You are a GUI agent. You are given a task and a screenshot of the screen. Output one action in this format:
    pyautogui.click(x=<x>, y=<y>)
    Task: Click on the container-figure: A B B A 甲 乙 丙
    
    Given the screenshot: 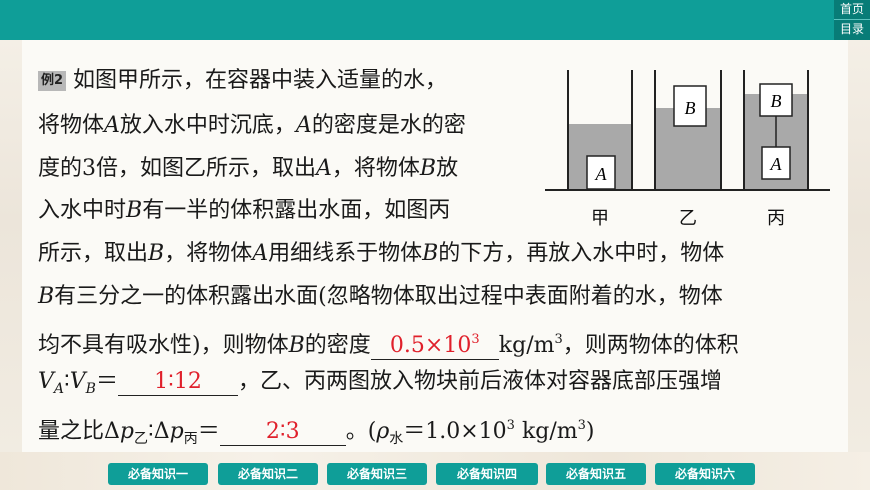 What is the action you would take?
    pyautogui.click(x=685, y=146)
    